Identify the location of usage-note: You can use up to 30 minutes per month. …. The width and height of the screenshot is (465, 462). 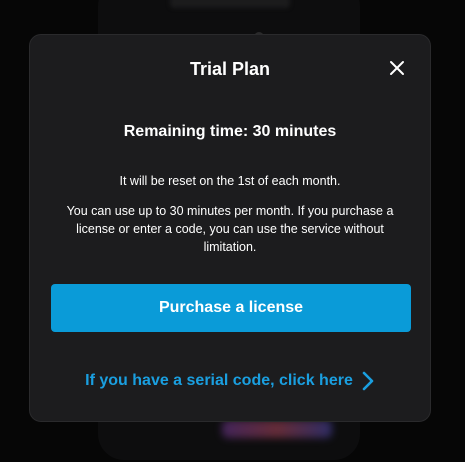
(230, 229).